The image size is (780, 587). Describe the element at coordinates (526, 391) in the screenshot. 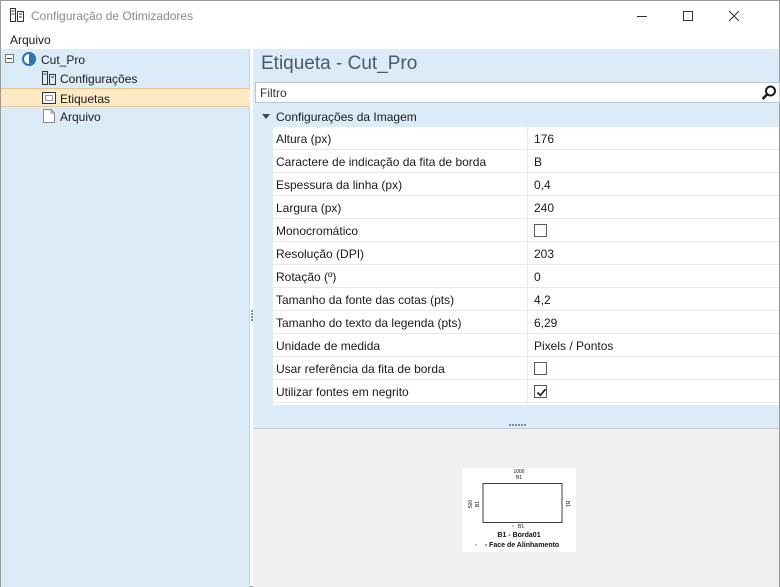

I see `property-row: Utilizar fontes em negrito` at that location.